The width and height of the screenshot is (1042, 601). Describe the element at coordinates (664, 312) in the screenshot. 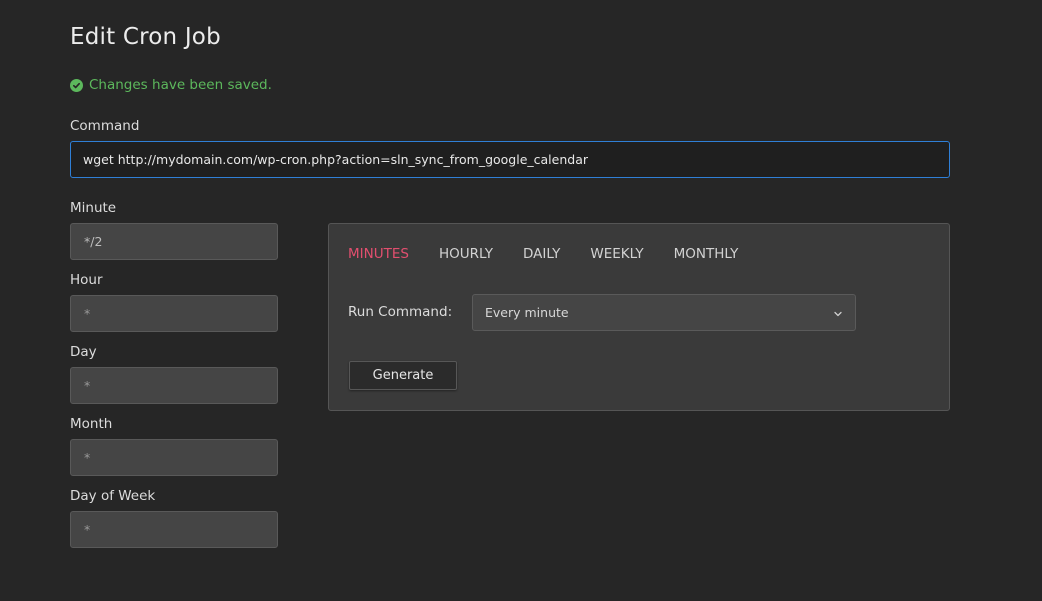

I see `run-command-select: Every minute` at that location.